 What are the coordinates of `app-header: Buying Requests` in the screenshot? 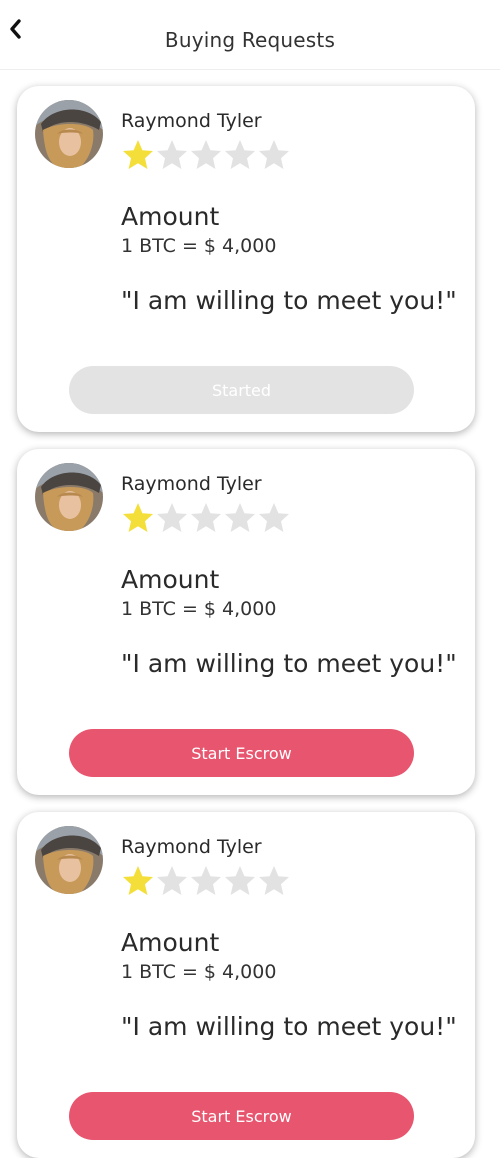 It's located at (250, 35).